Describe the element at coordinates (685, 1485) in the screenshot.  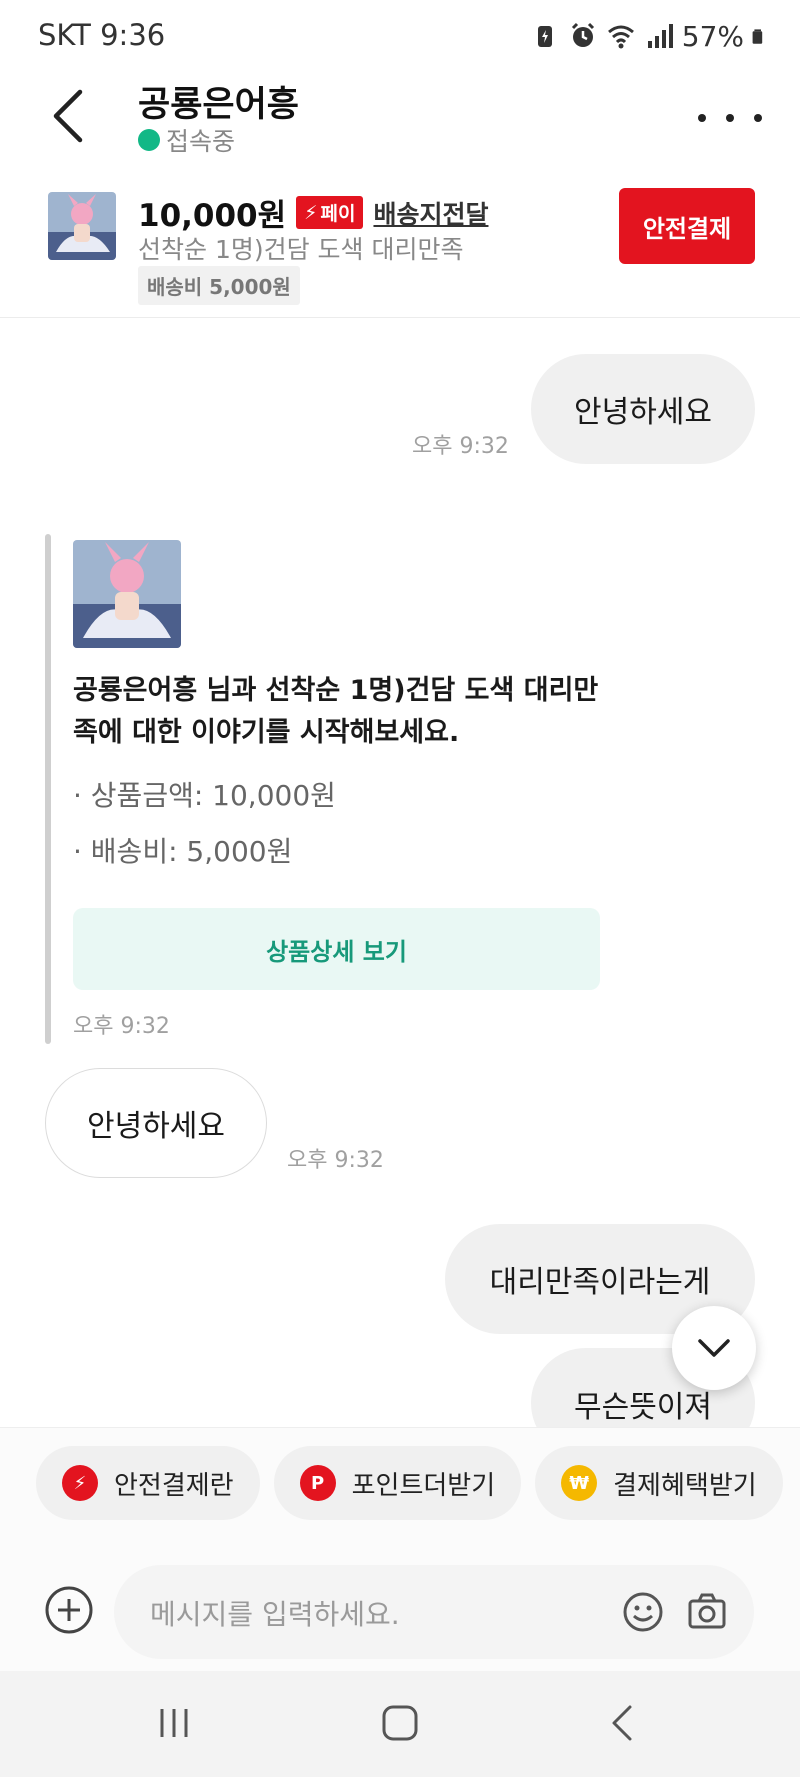
I see `chip-label: 결제혜택받기` at that location.